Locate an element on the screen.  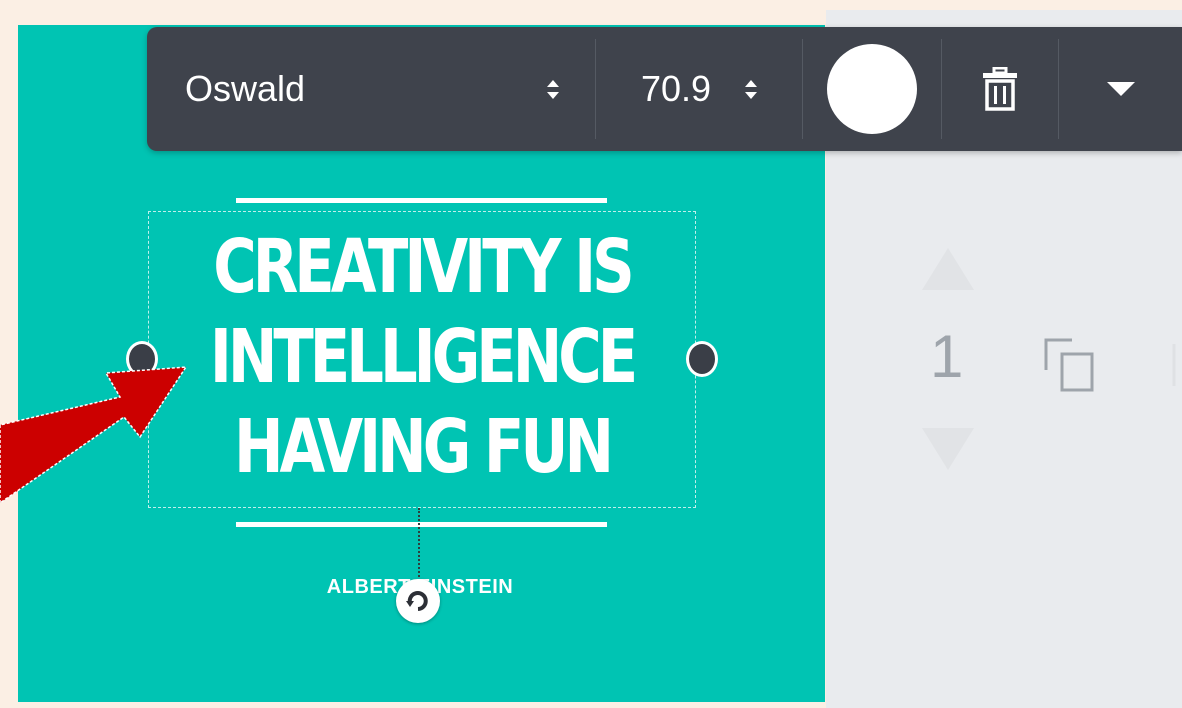
font-size-value: 70.9 is located at coordinates (676, 88).